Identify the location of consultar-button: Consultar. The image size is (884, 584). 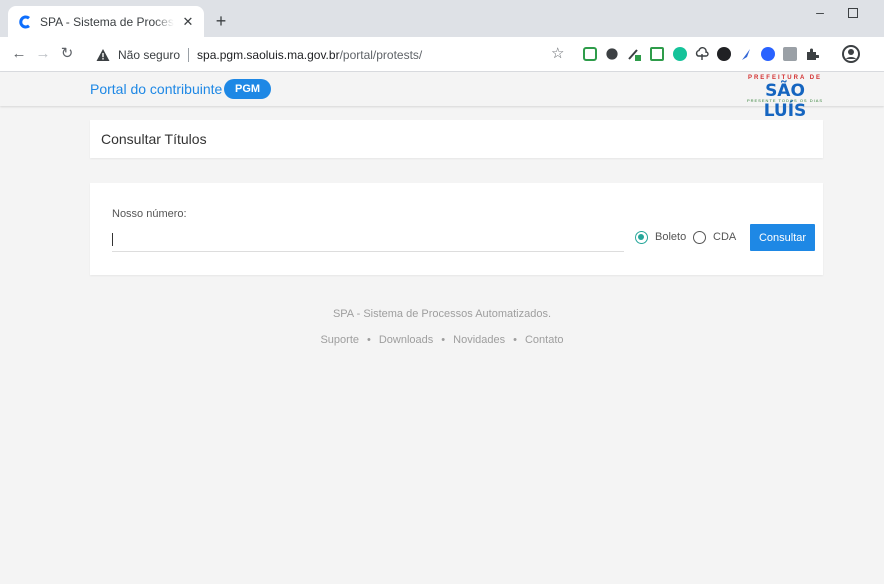
(782, 237).